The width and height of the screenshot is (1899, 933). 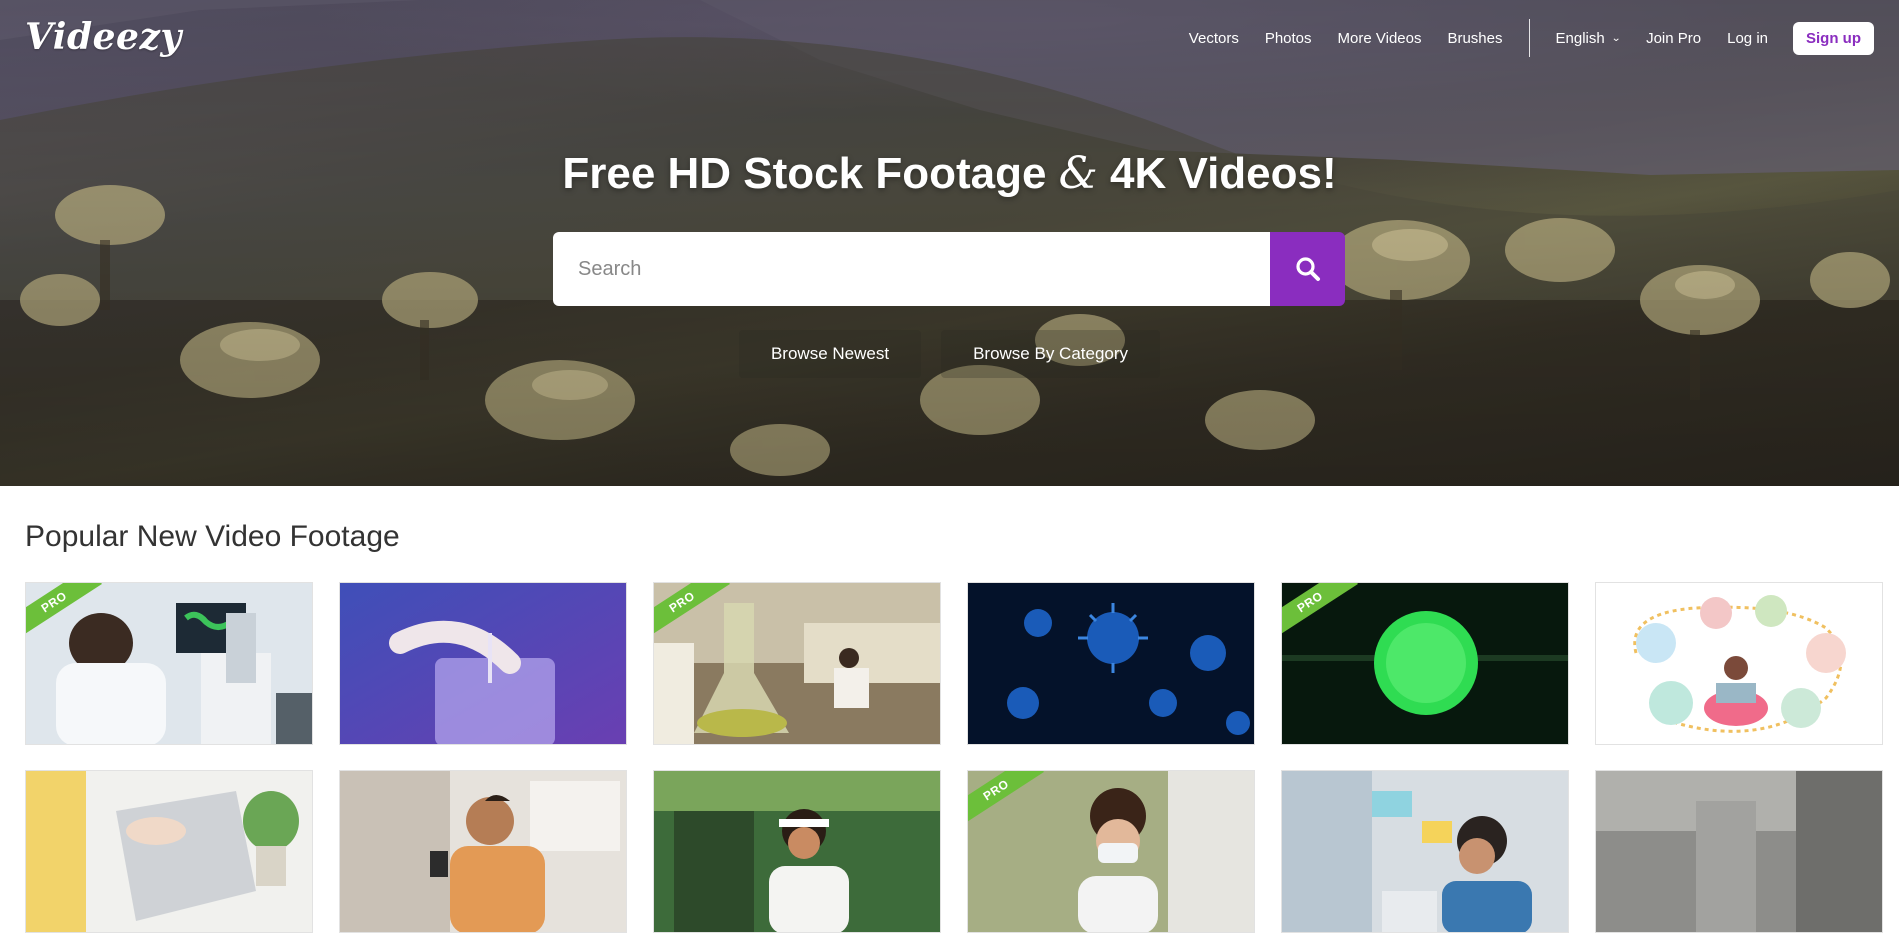 I want to click on green-sphere-thumbnail, so click(x=1425, y=663).